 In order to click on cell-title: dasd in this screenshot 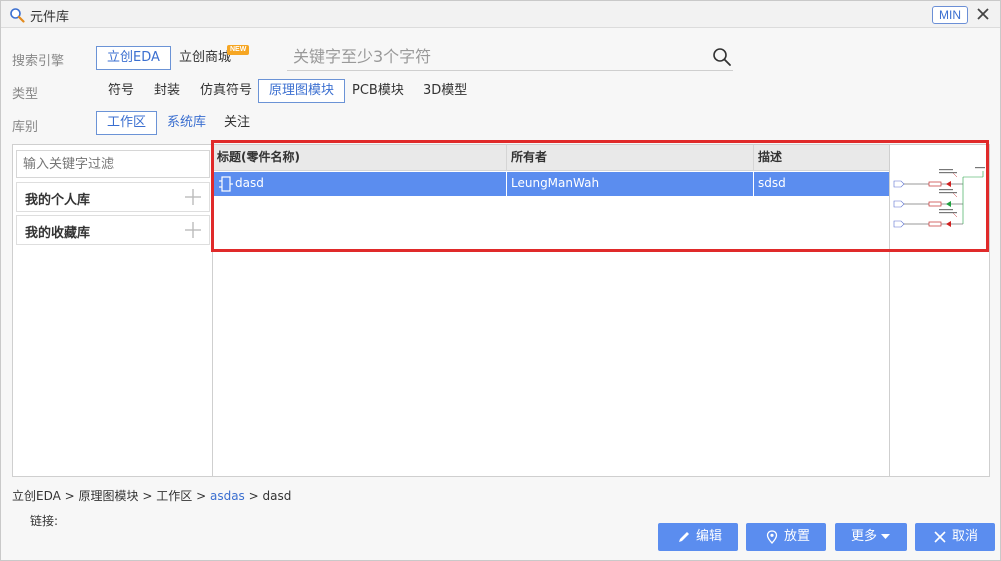, I will do `click(360, 184)`.